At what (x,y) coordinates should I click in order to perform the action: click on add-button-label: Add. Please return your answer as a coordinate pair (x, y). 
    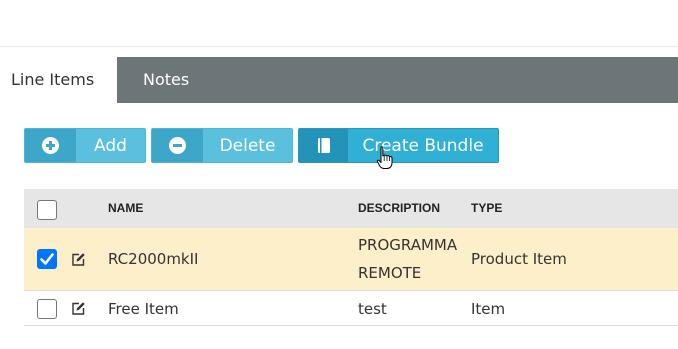
    Looking at the image, I should click on (110, 145).